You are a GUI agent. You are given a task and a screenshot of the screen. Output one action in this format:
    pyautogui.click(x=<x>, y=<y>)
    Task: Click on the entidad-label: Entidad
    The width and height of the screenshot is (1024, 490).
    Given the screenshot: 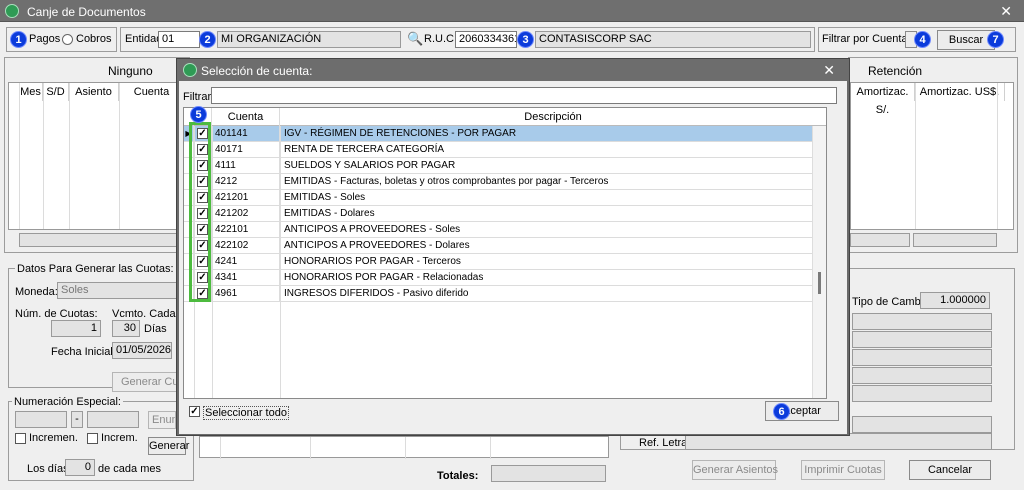 What is the action you would take?
    pyautogui.click(x=144, y=39)
    